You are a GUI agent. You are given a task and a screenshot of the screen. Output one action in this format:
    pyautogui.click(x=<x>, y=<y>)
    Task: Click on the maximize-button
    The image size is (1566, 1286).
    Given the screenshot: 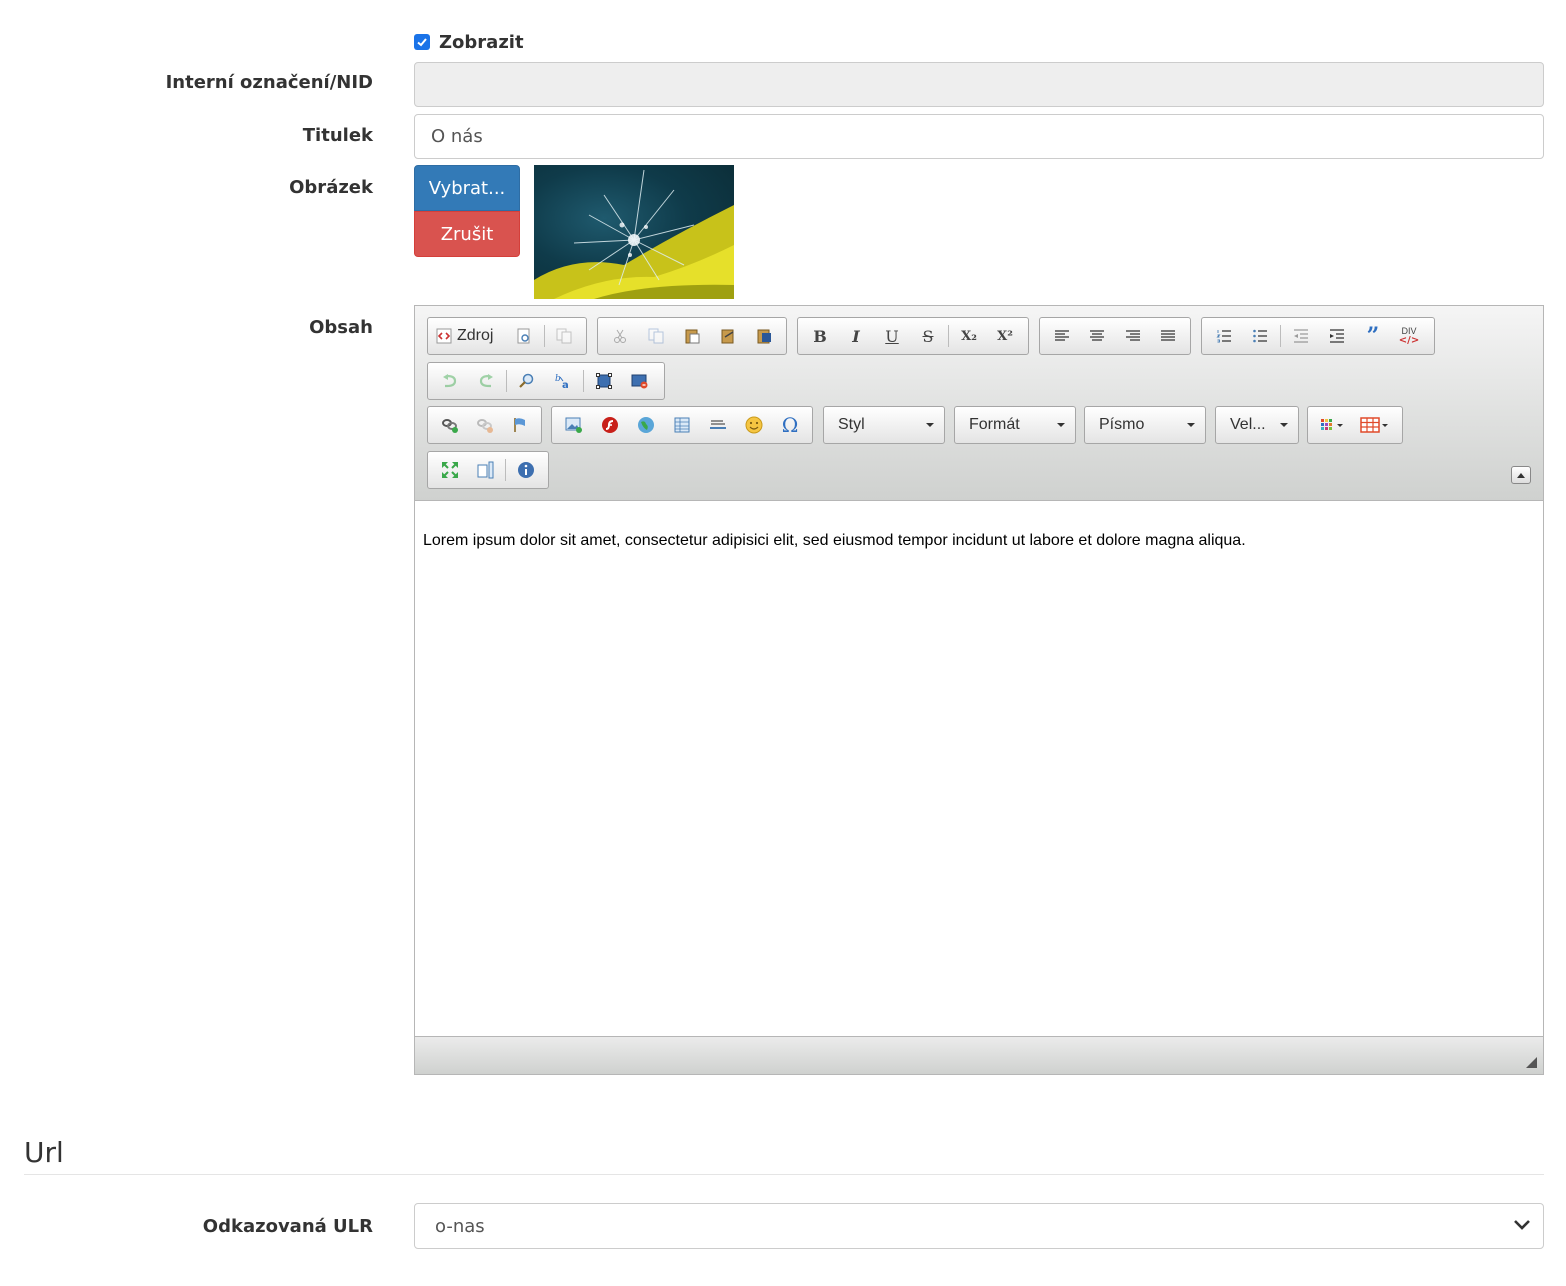 What is the action you would take?
    pyautogui.click(x=450, y=470)
    